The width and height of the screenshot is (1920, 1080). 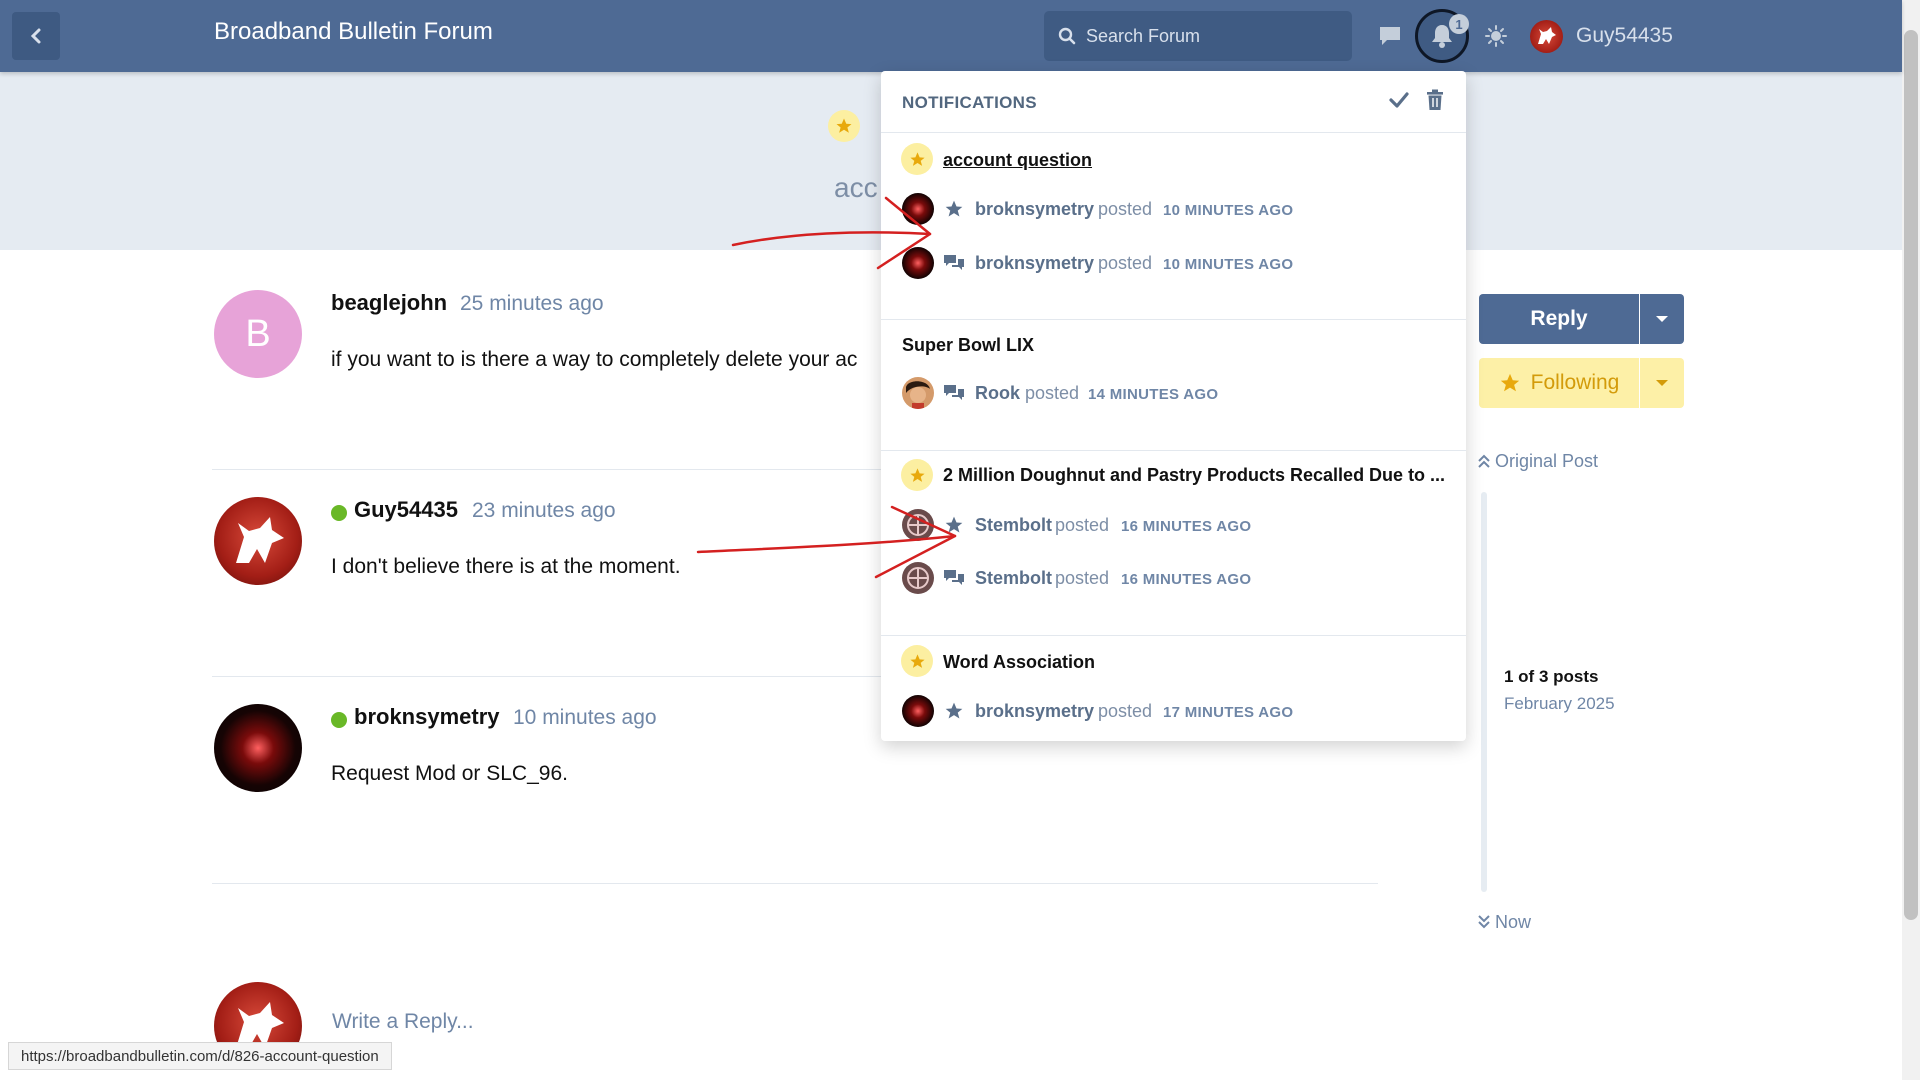 I want to click on post-time: 10 minutes ago, so click(x=585, y=718).